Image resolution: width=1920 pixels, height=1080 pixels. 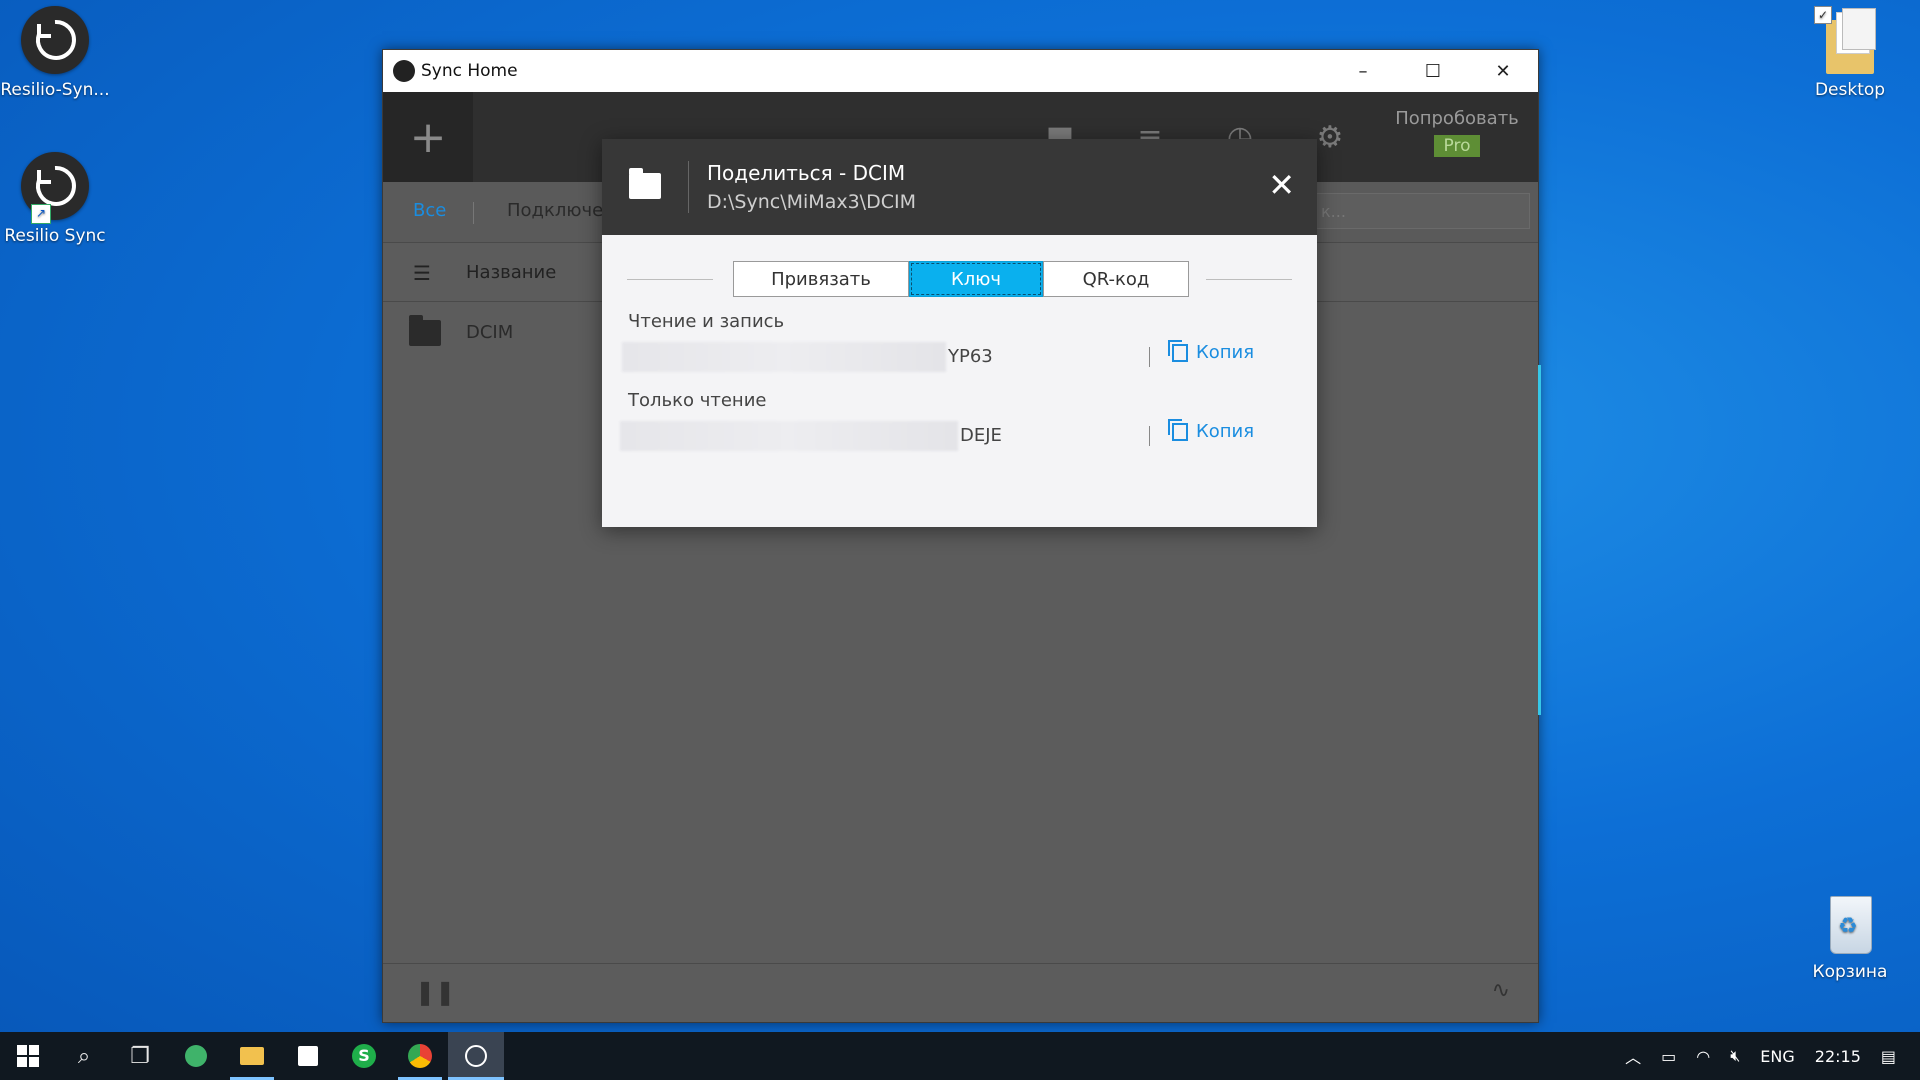 I want to click on chrome-icon, so click(x=420, y=1056).